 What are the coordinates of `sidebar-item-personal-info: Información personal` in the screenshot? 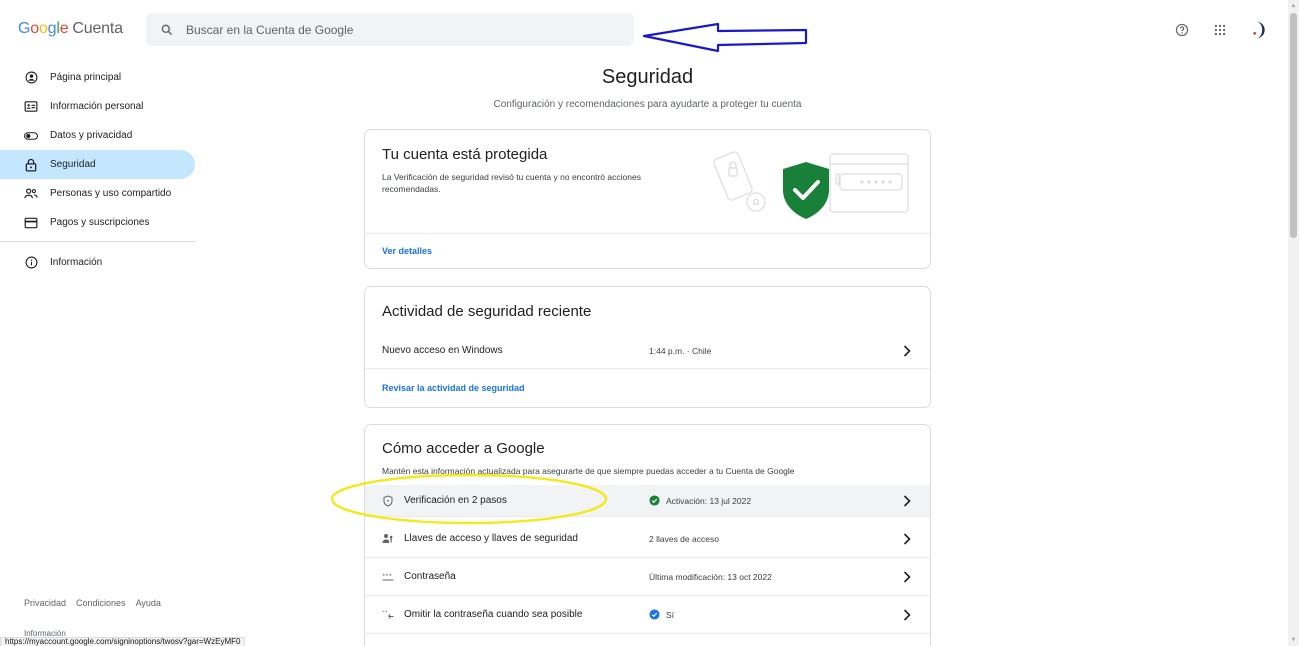 It's located at (97, 106).